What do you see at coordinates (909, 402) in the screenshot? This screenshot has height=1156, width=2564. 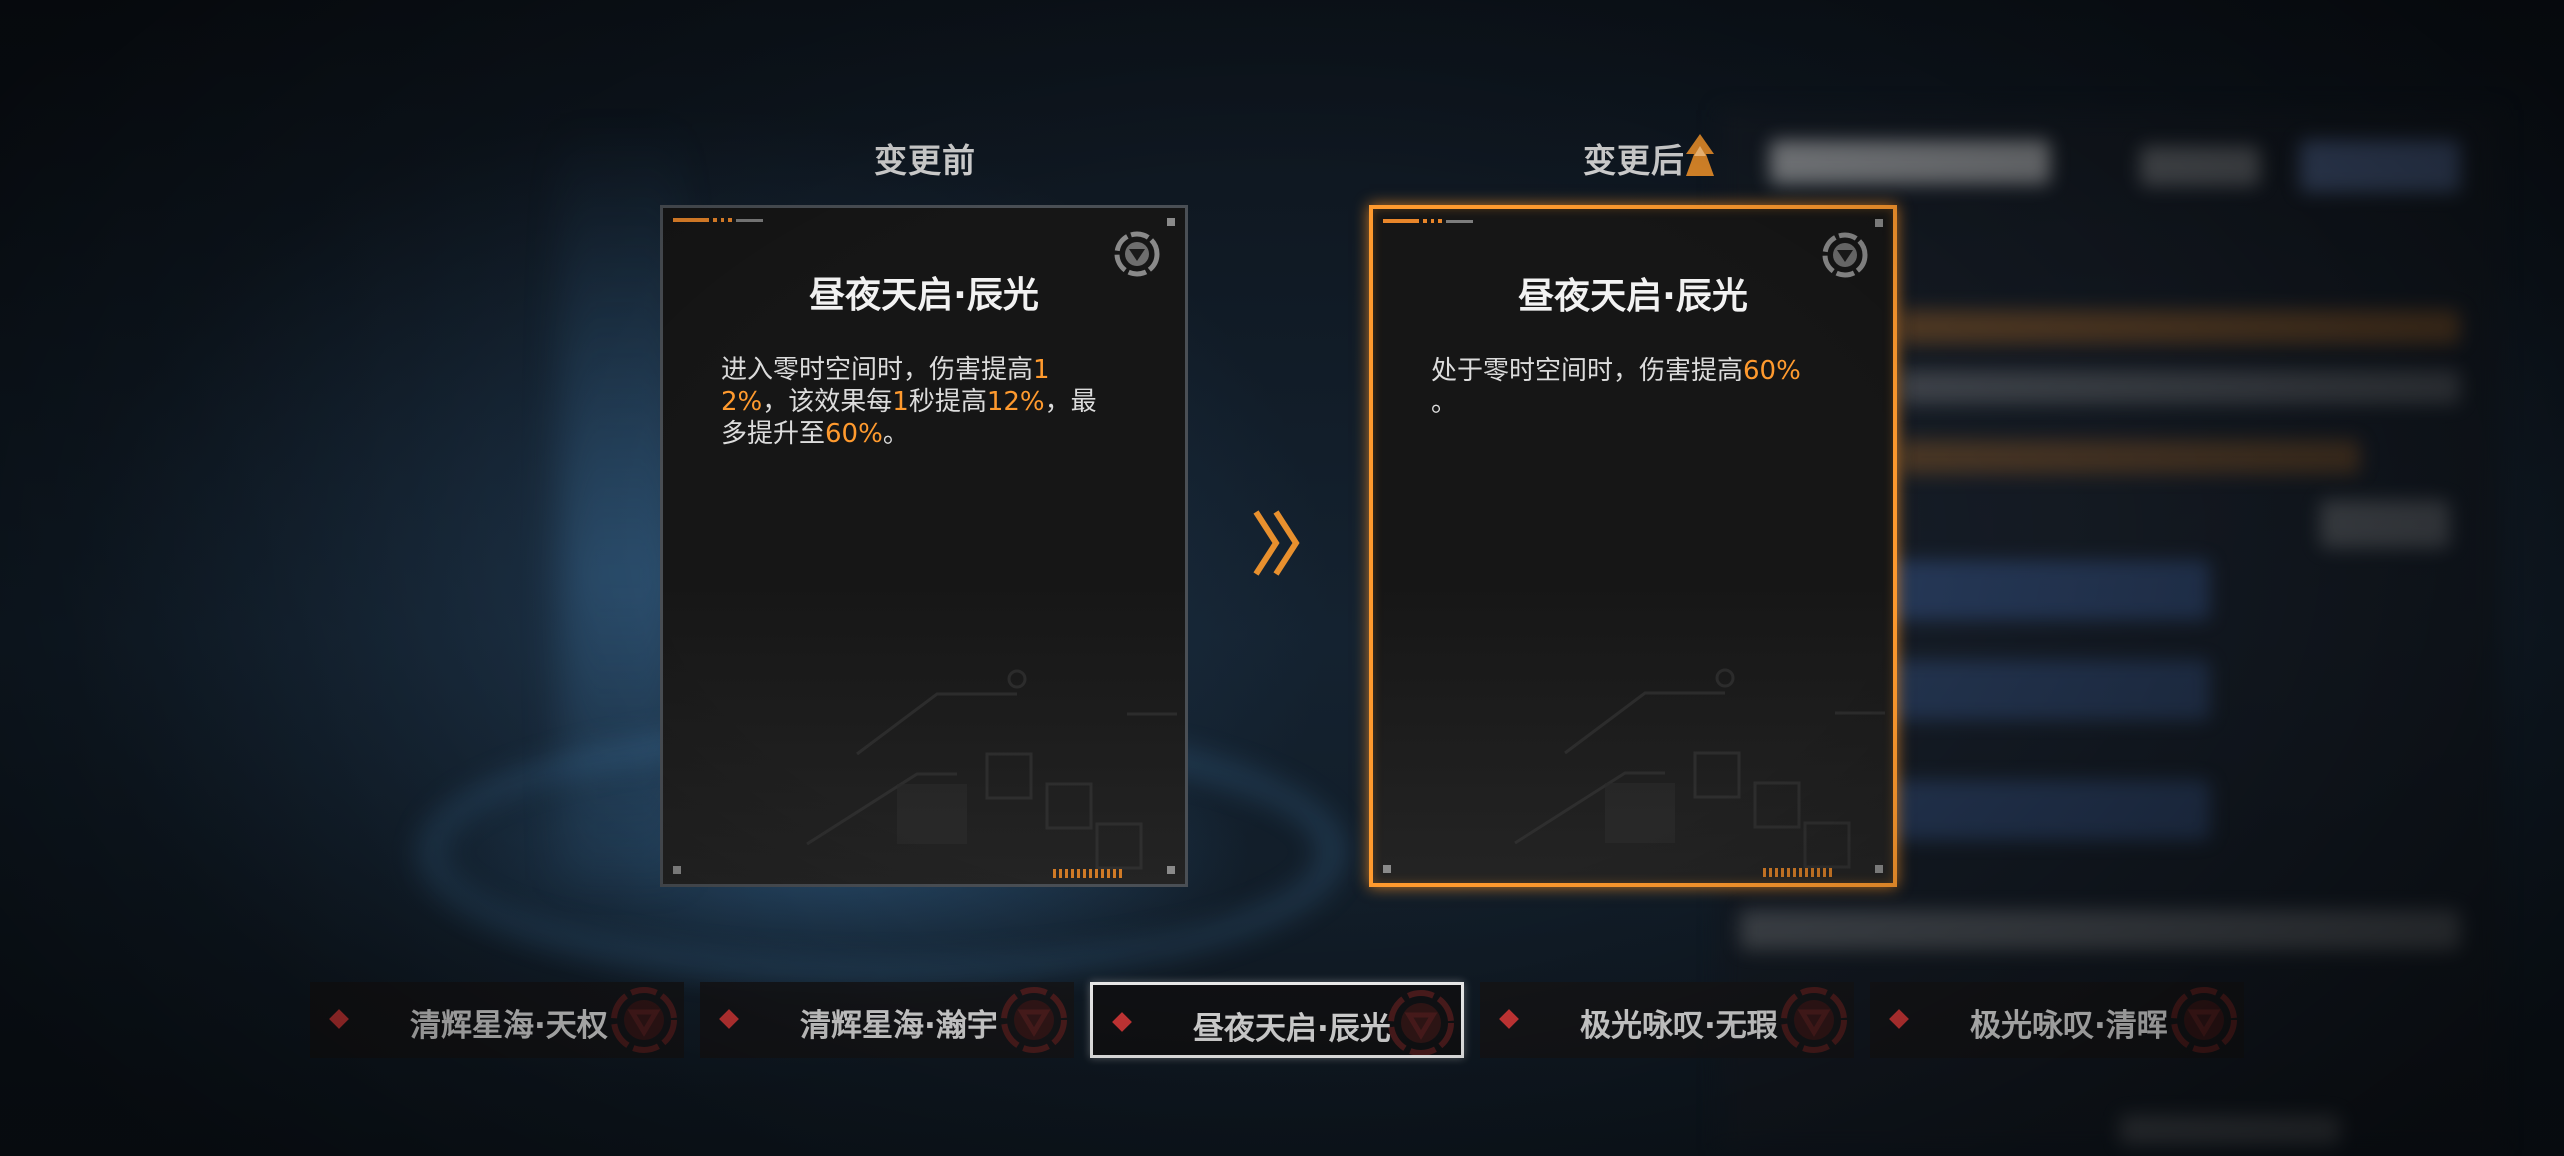 I see `card-description: 进入零时空间时，伤害提高12%，该效果每1秒提高12%，最多提升至60%。` at bounding box center [909, 402].